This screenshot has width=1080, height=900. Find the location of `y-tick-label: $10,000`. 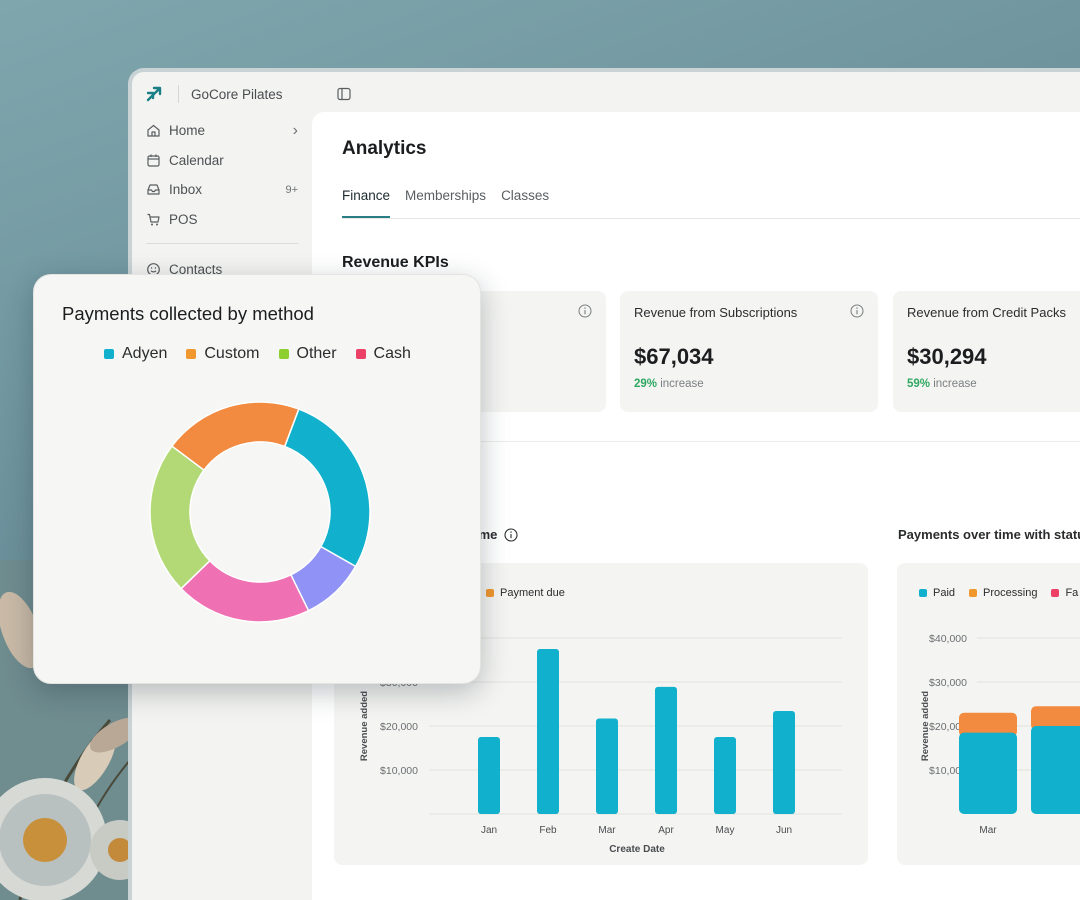

y-tick-label: $10,000 is located at coordinates (399, 771).